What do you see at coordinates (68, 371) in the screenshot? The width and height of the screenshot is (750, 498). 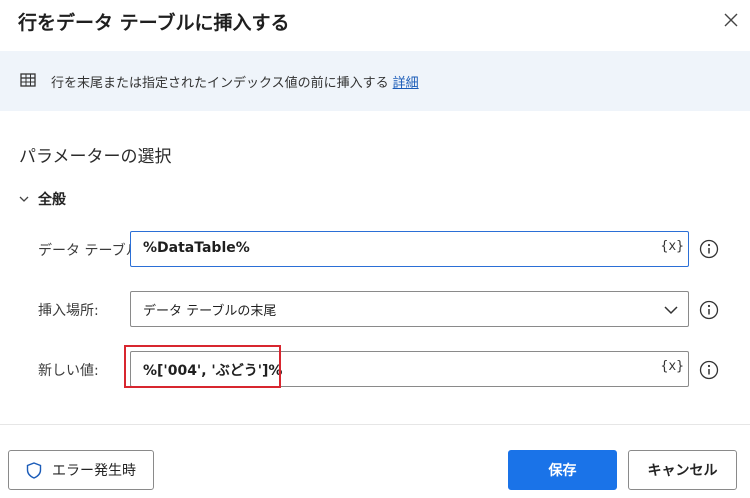 I see `new-value-label: 新しい値:` at bounding box center [68, 371].